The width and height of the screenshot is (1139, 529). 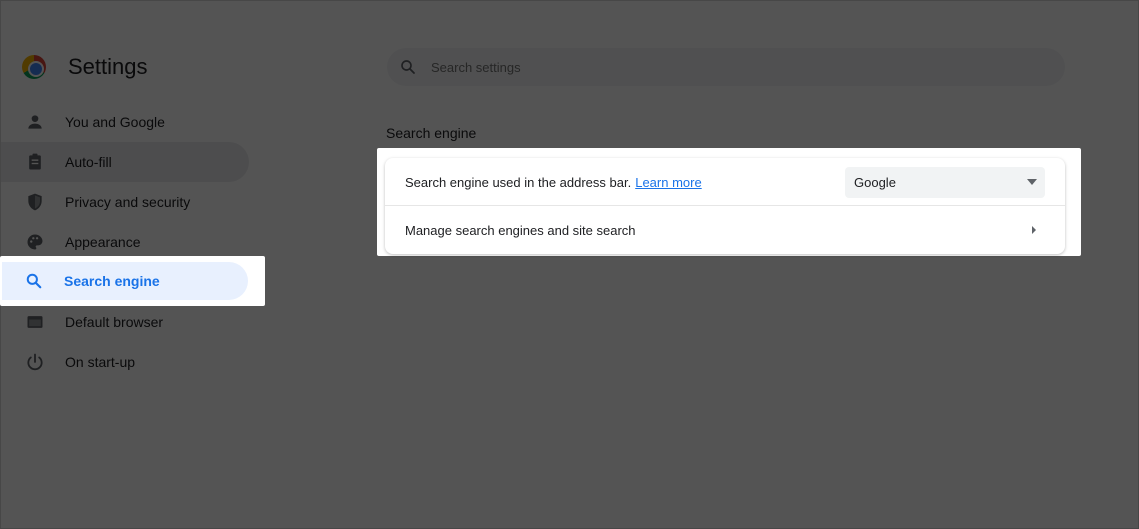 What do you see at coordinates (88, 162) in the screenshot?
I see `sidebar-item-label: Auto-fill` at bounding box center [88, 162].